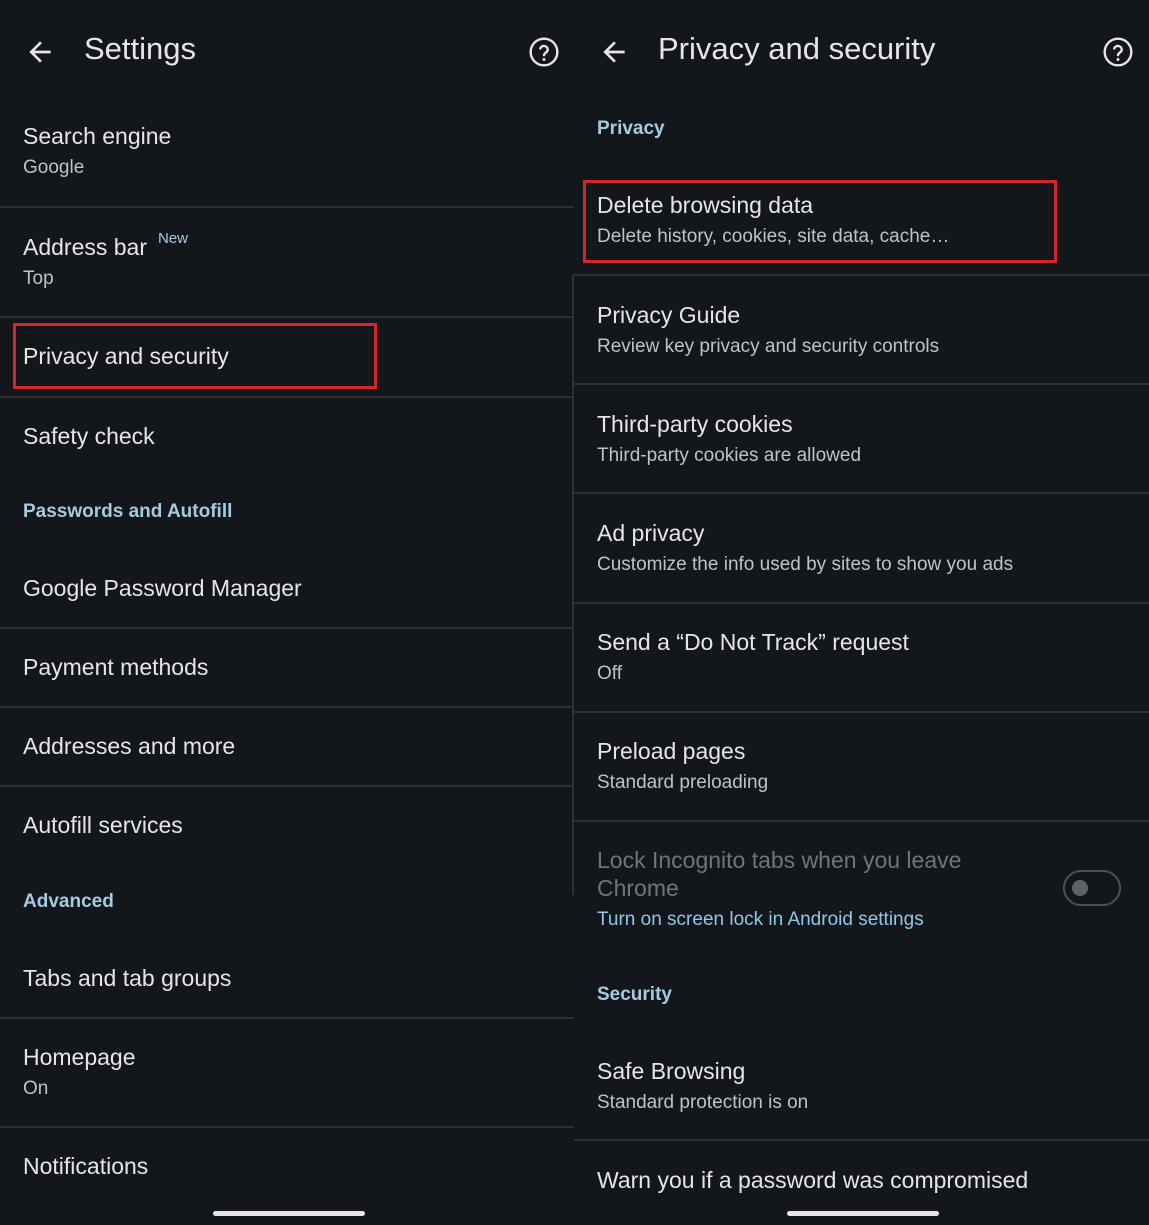  Describe the element at coordinates (638, 888) in the screenshot. I see `item-title-line2: Chrome` at that location.